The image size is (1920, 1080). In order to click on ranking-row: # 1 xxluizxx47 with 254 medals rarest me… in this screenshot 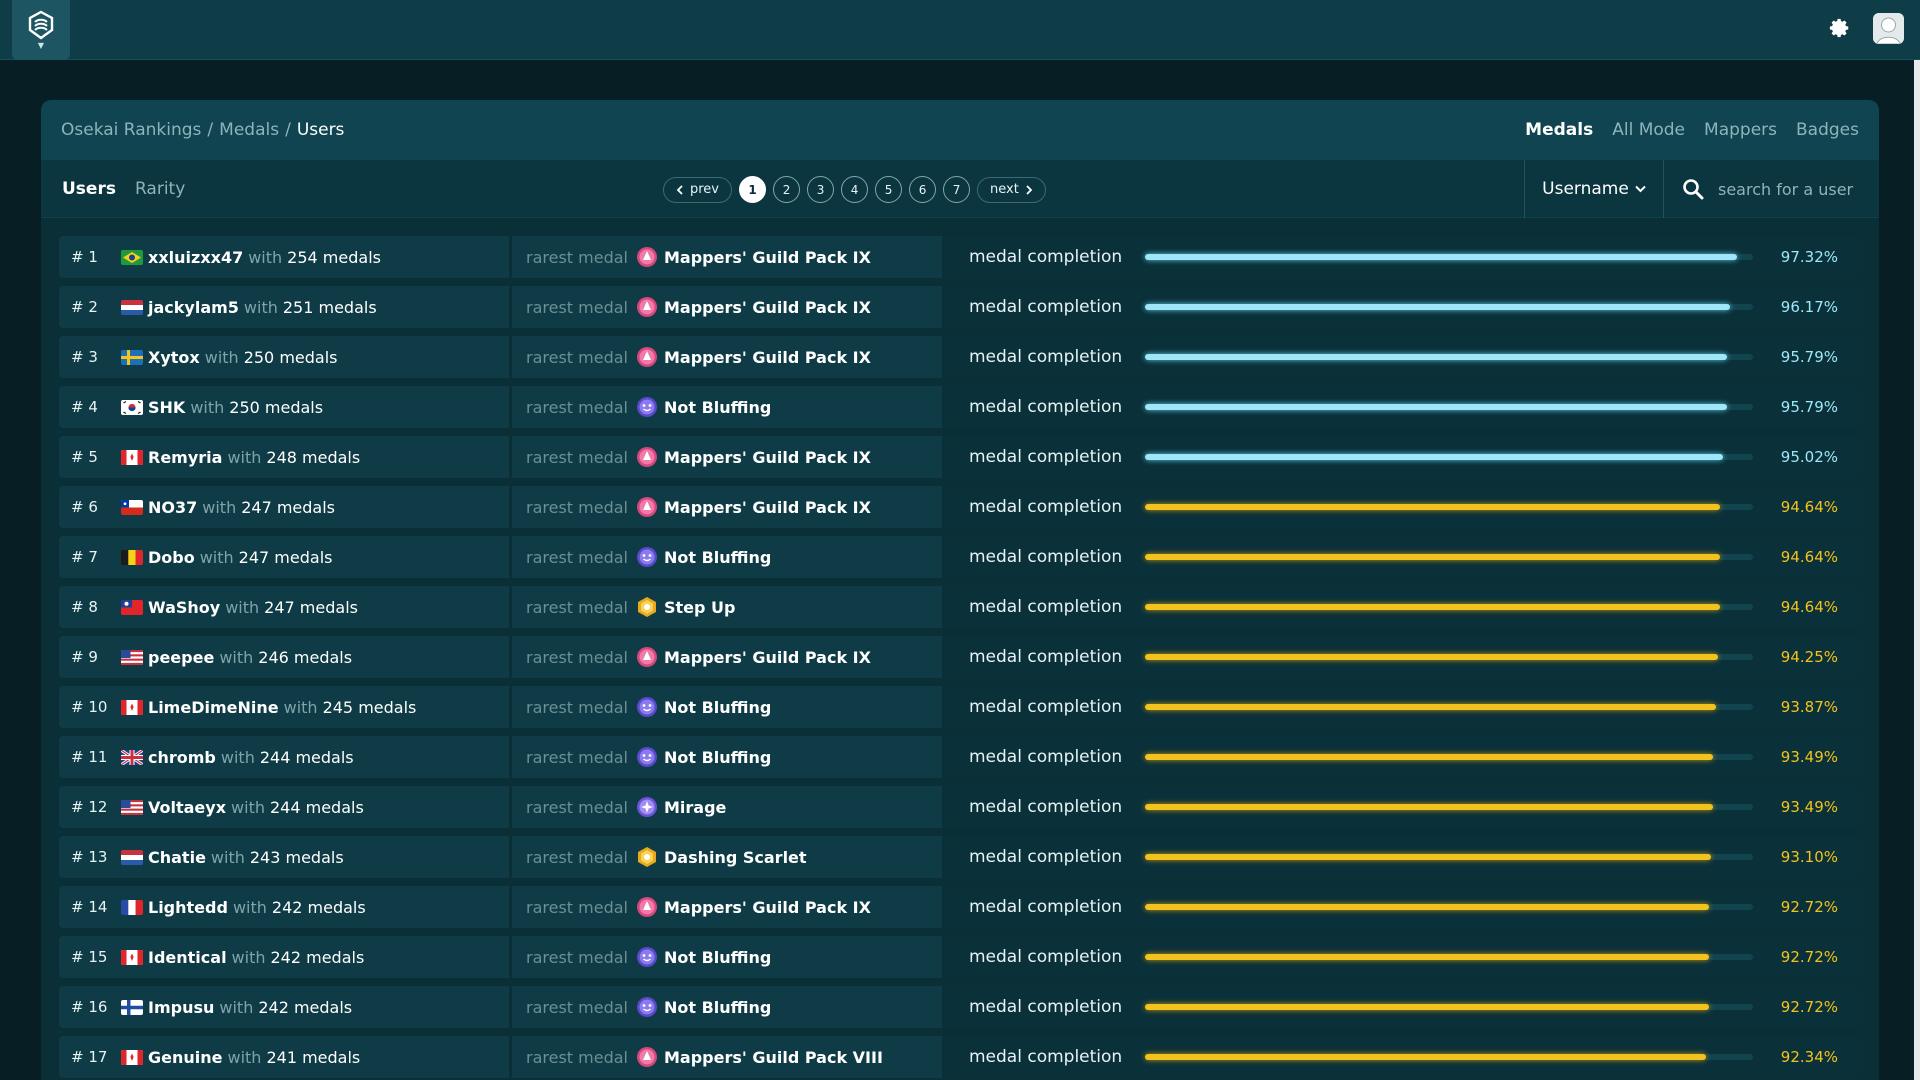, I will do `click(960, 257)`.